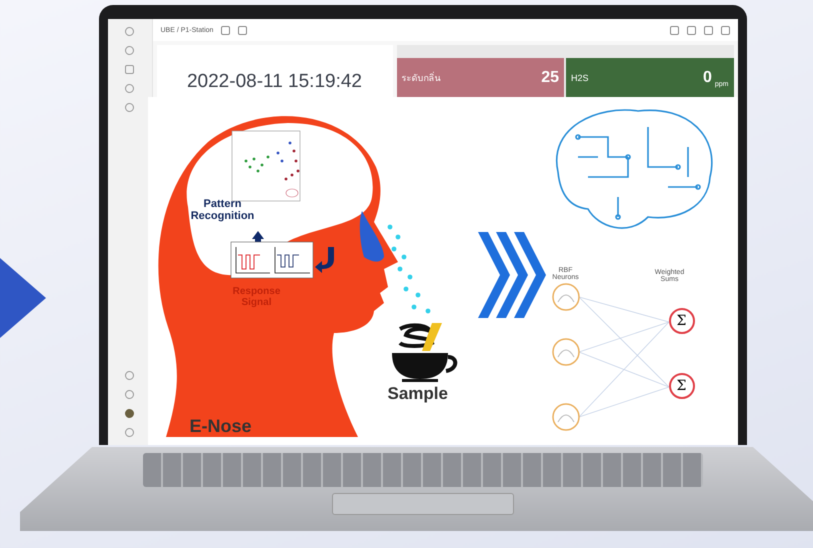 The image size is (813, 548). I want to click on sensor-value: 25, so click(550, 77).